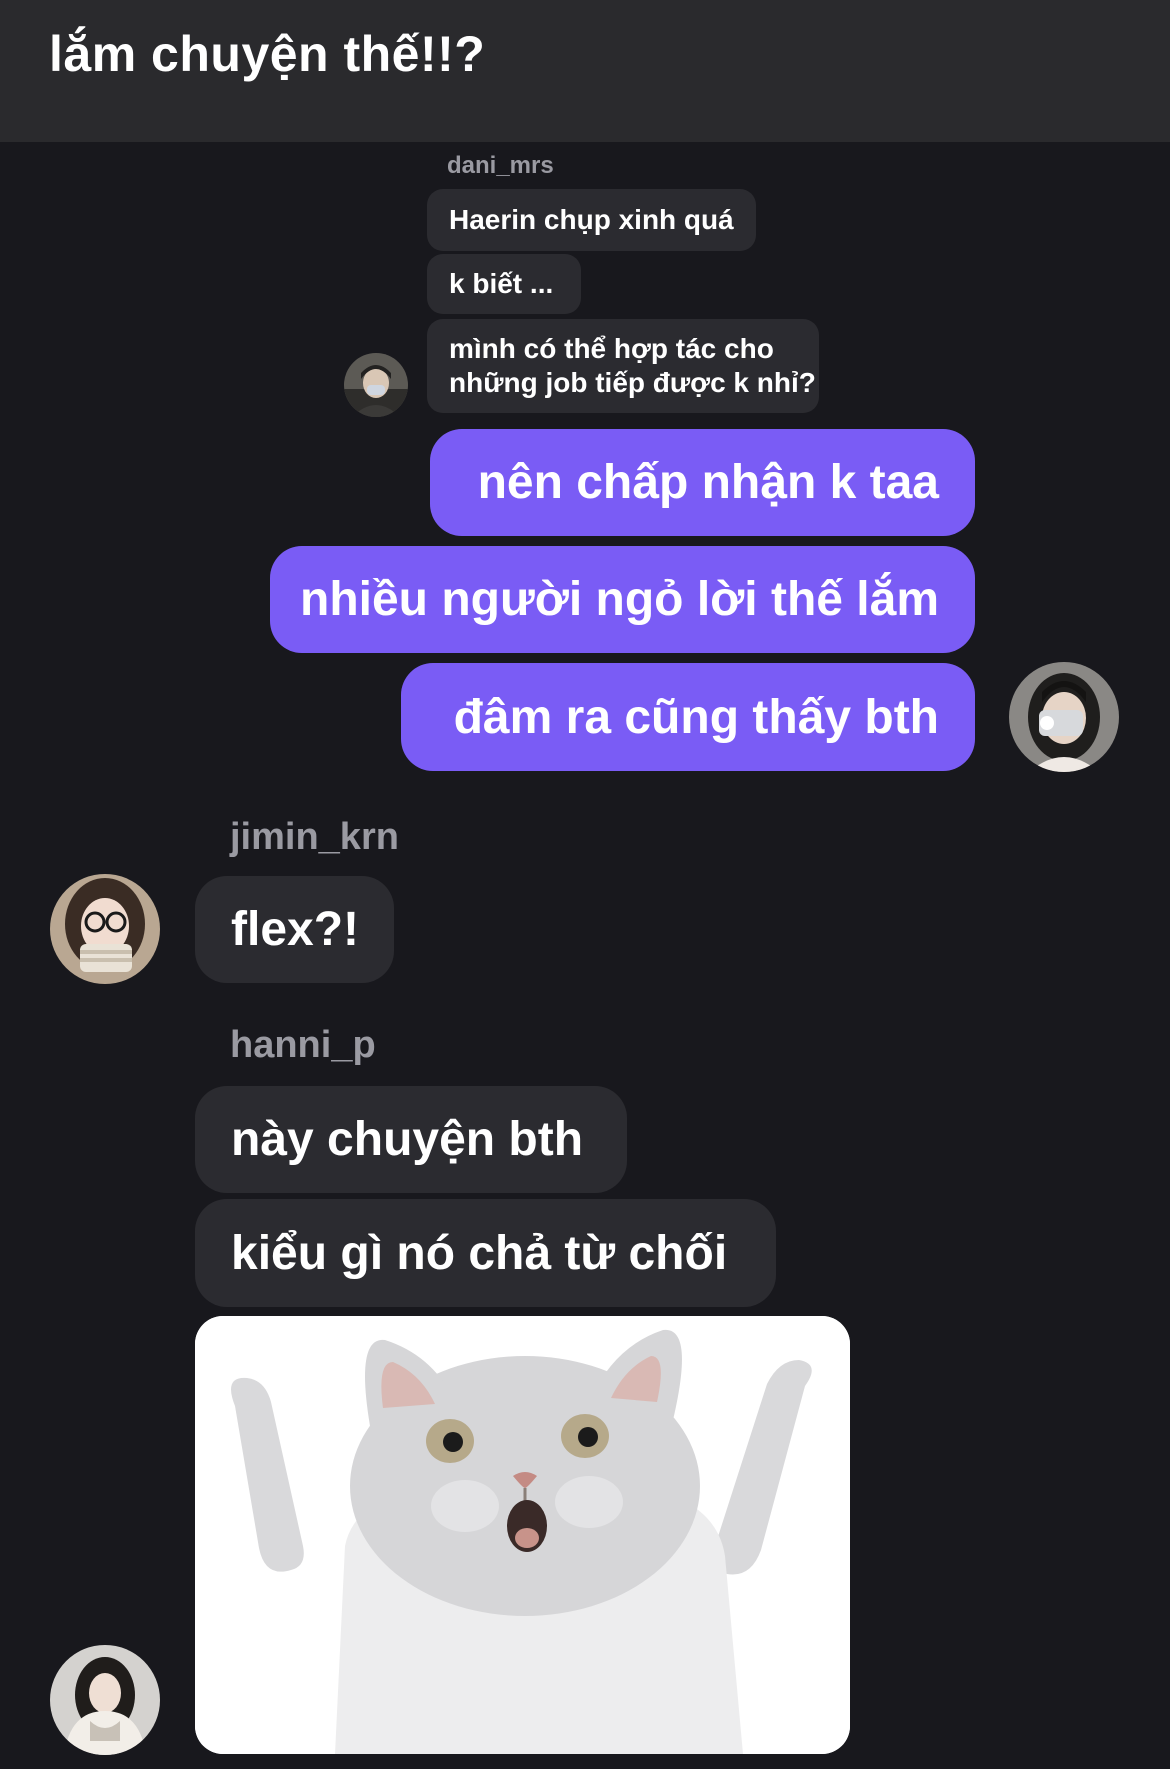 Image resolution: width=1170 pixels, height=1769 pixels. I want to click on caption-bar: lắm chuyện thế!!?, so click(585, 71).